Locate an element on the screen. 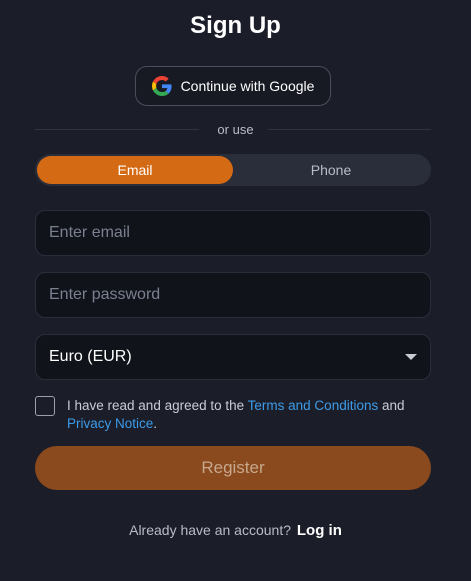 The height and width of the screenshot is (581, 471). email-input is located at coordinates (233, 233).